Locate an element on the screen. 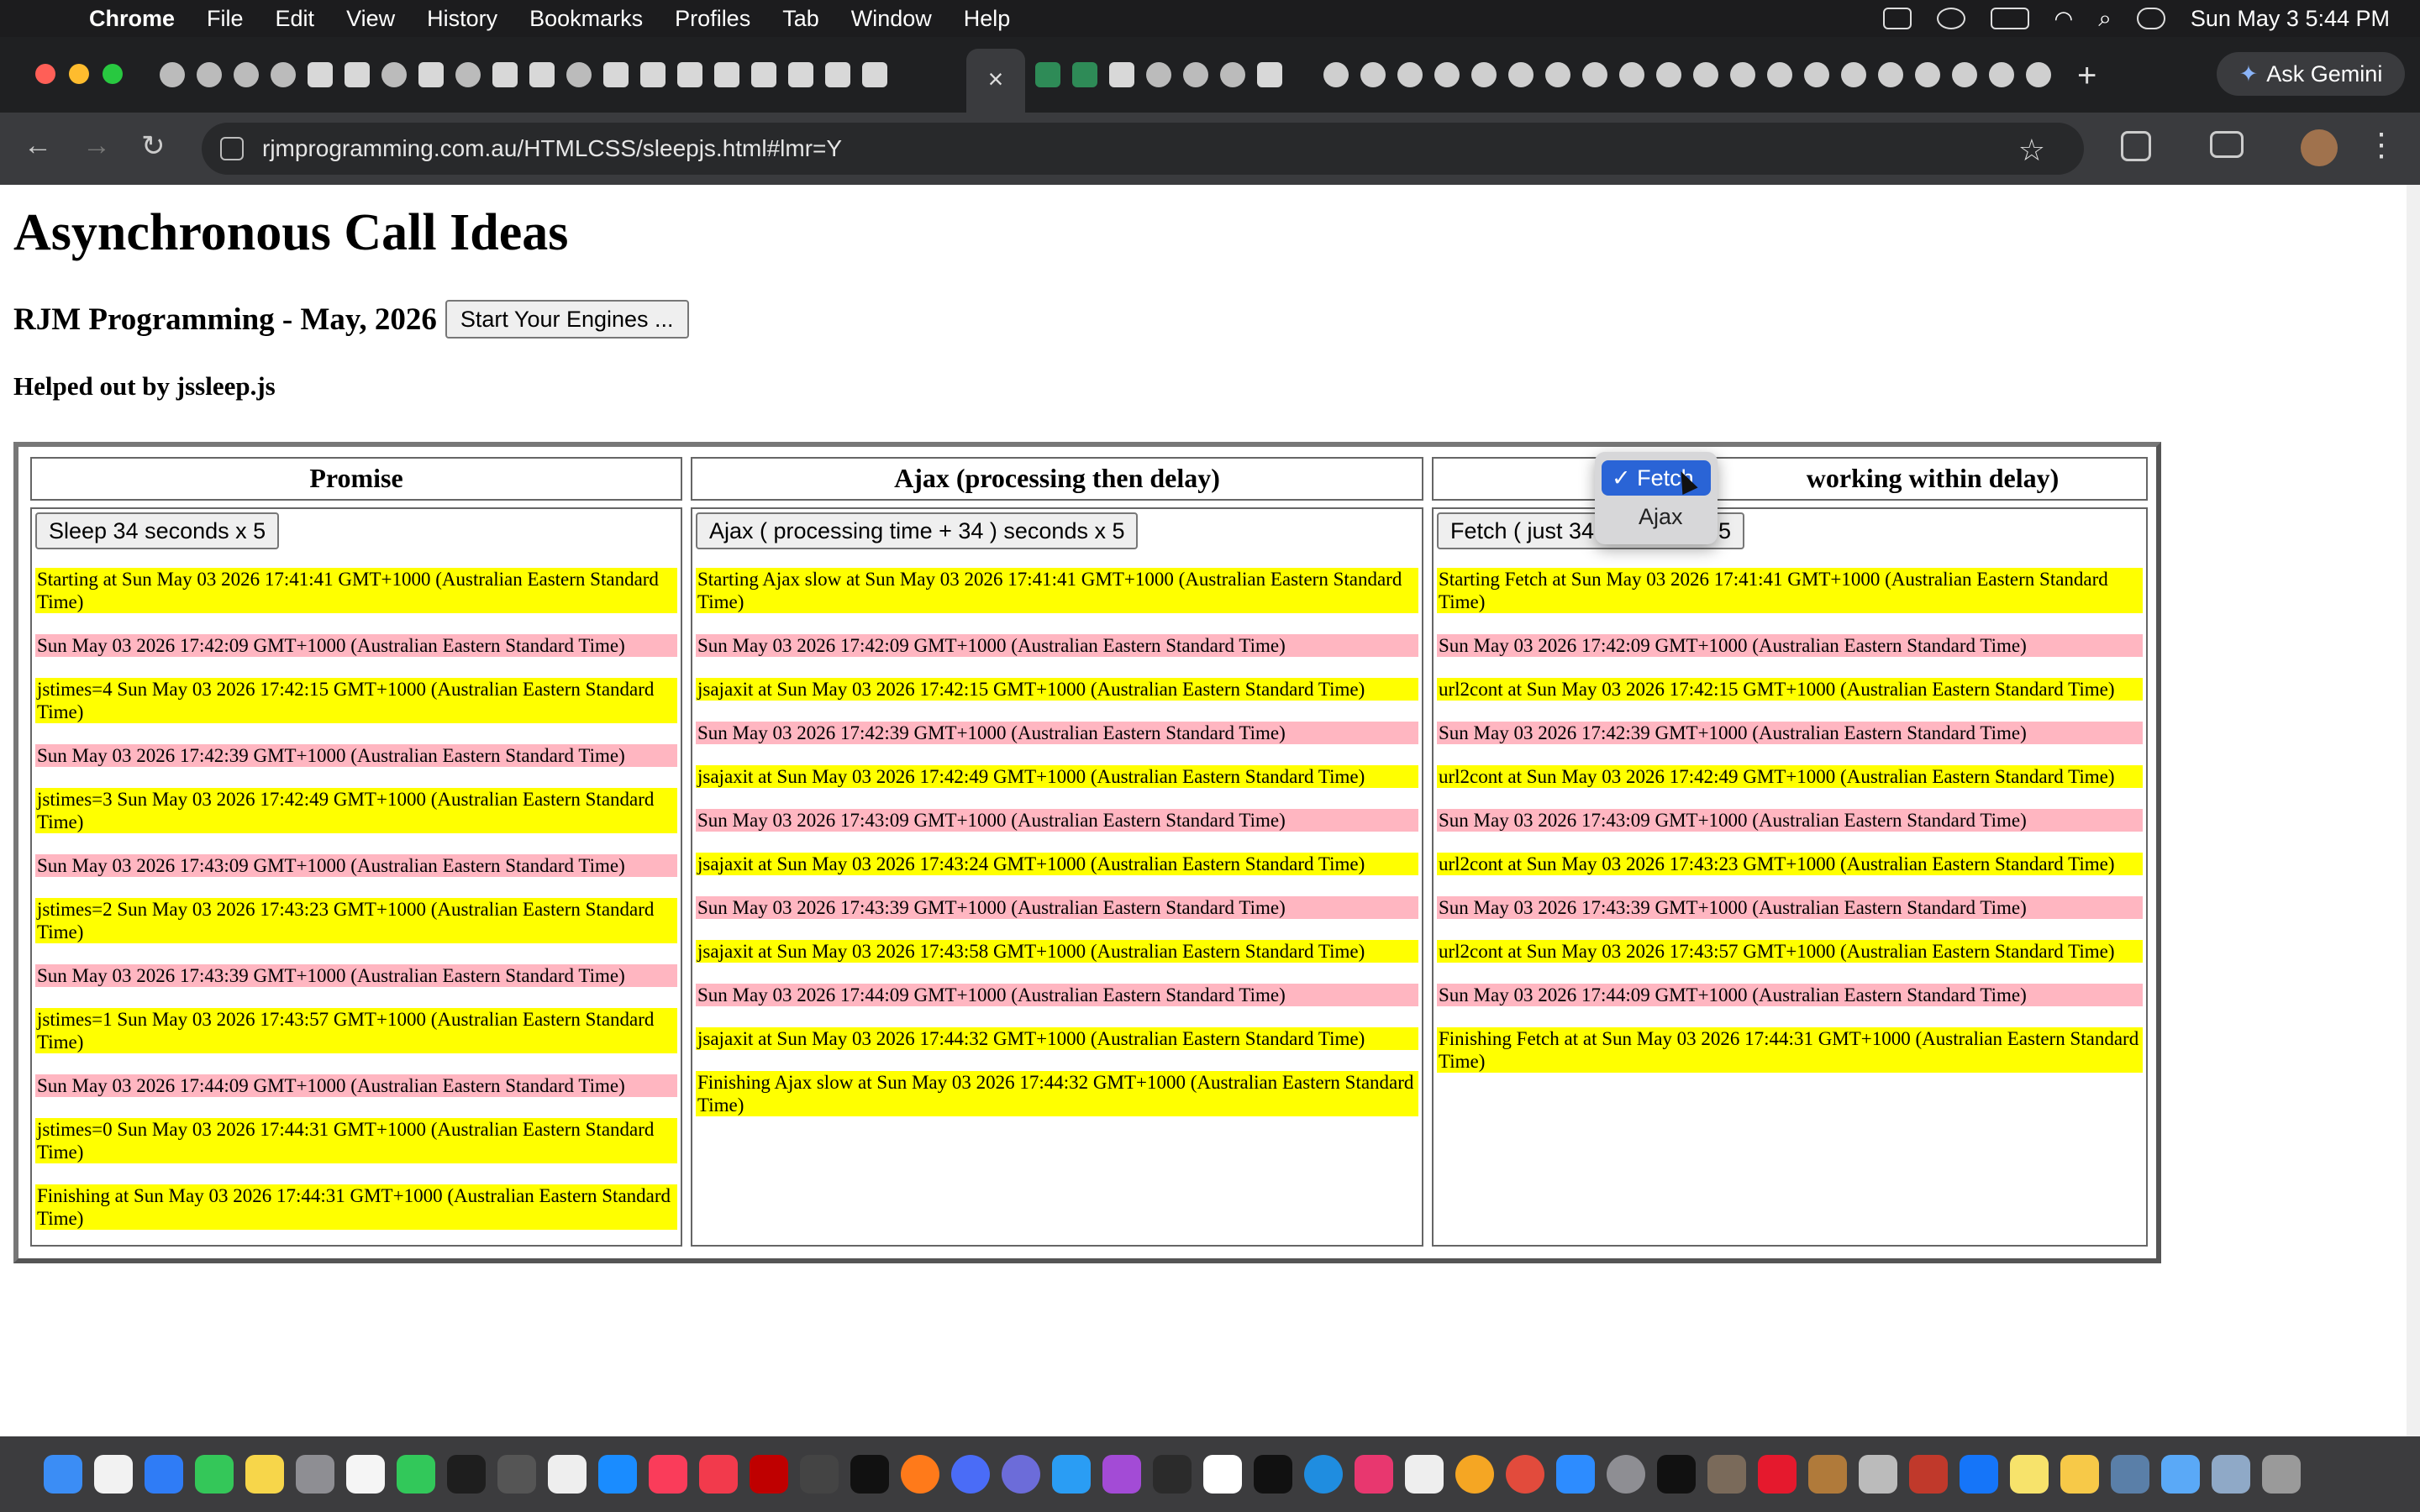  messages-icon is located at coordinates (214, 1474).